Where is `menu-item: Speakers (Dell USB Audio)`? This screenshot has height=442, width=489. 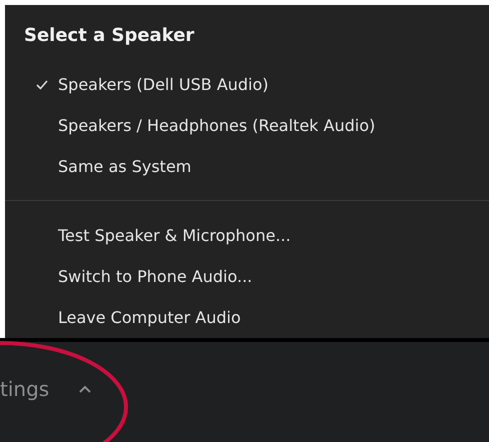 menu-item: Speakers (Dell USB Audio) is located at coordinates (163, 84).